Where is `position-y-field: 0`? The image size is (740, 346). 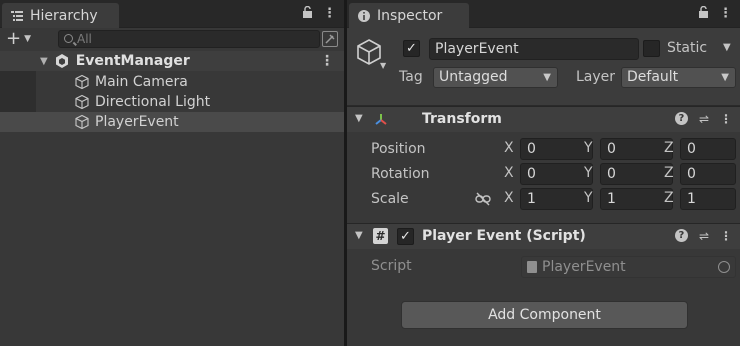
position-y-field: 0 is located at coordinates (636, 149).